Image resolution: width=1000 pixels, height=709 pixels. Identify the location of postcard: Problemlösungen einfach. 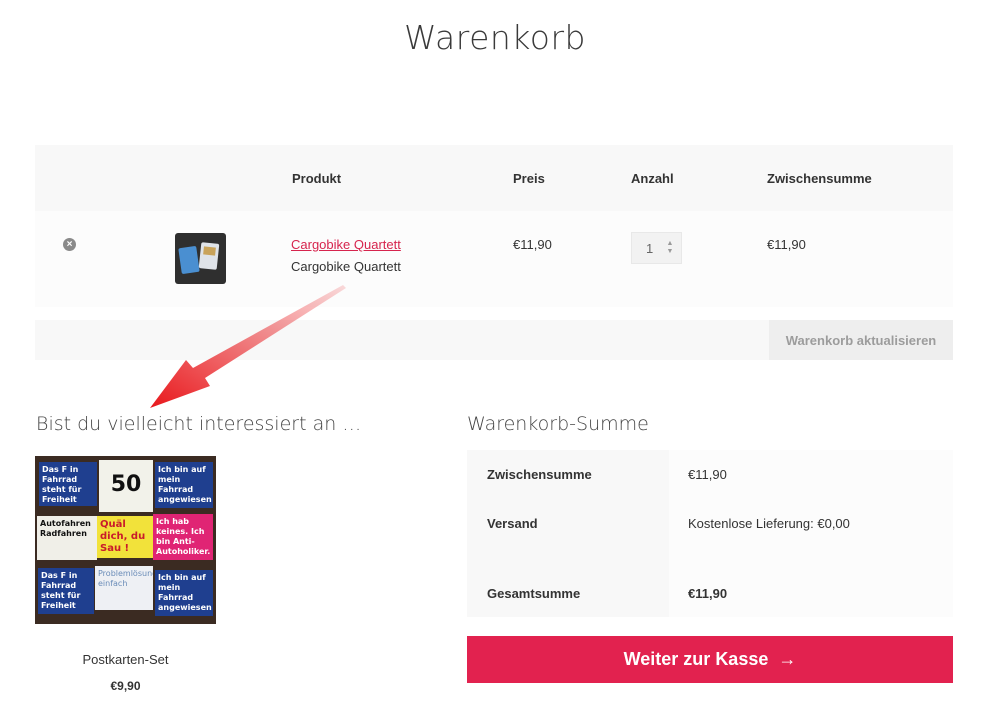
(124, 588).